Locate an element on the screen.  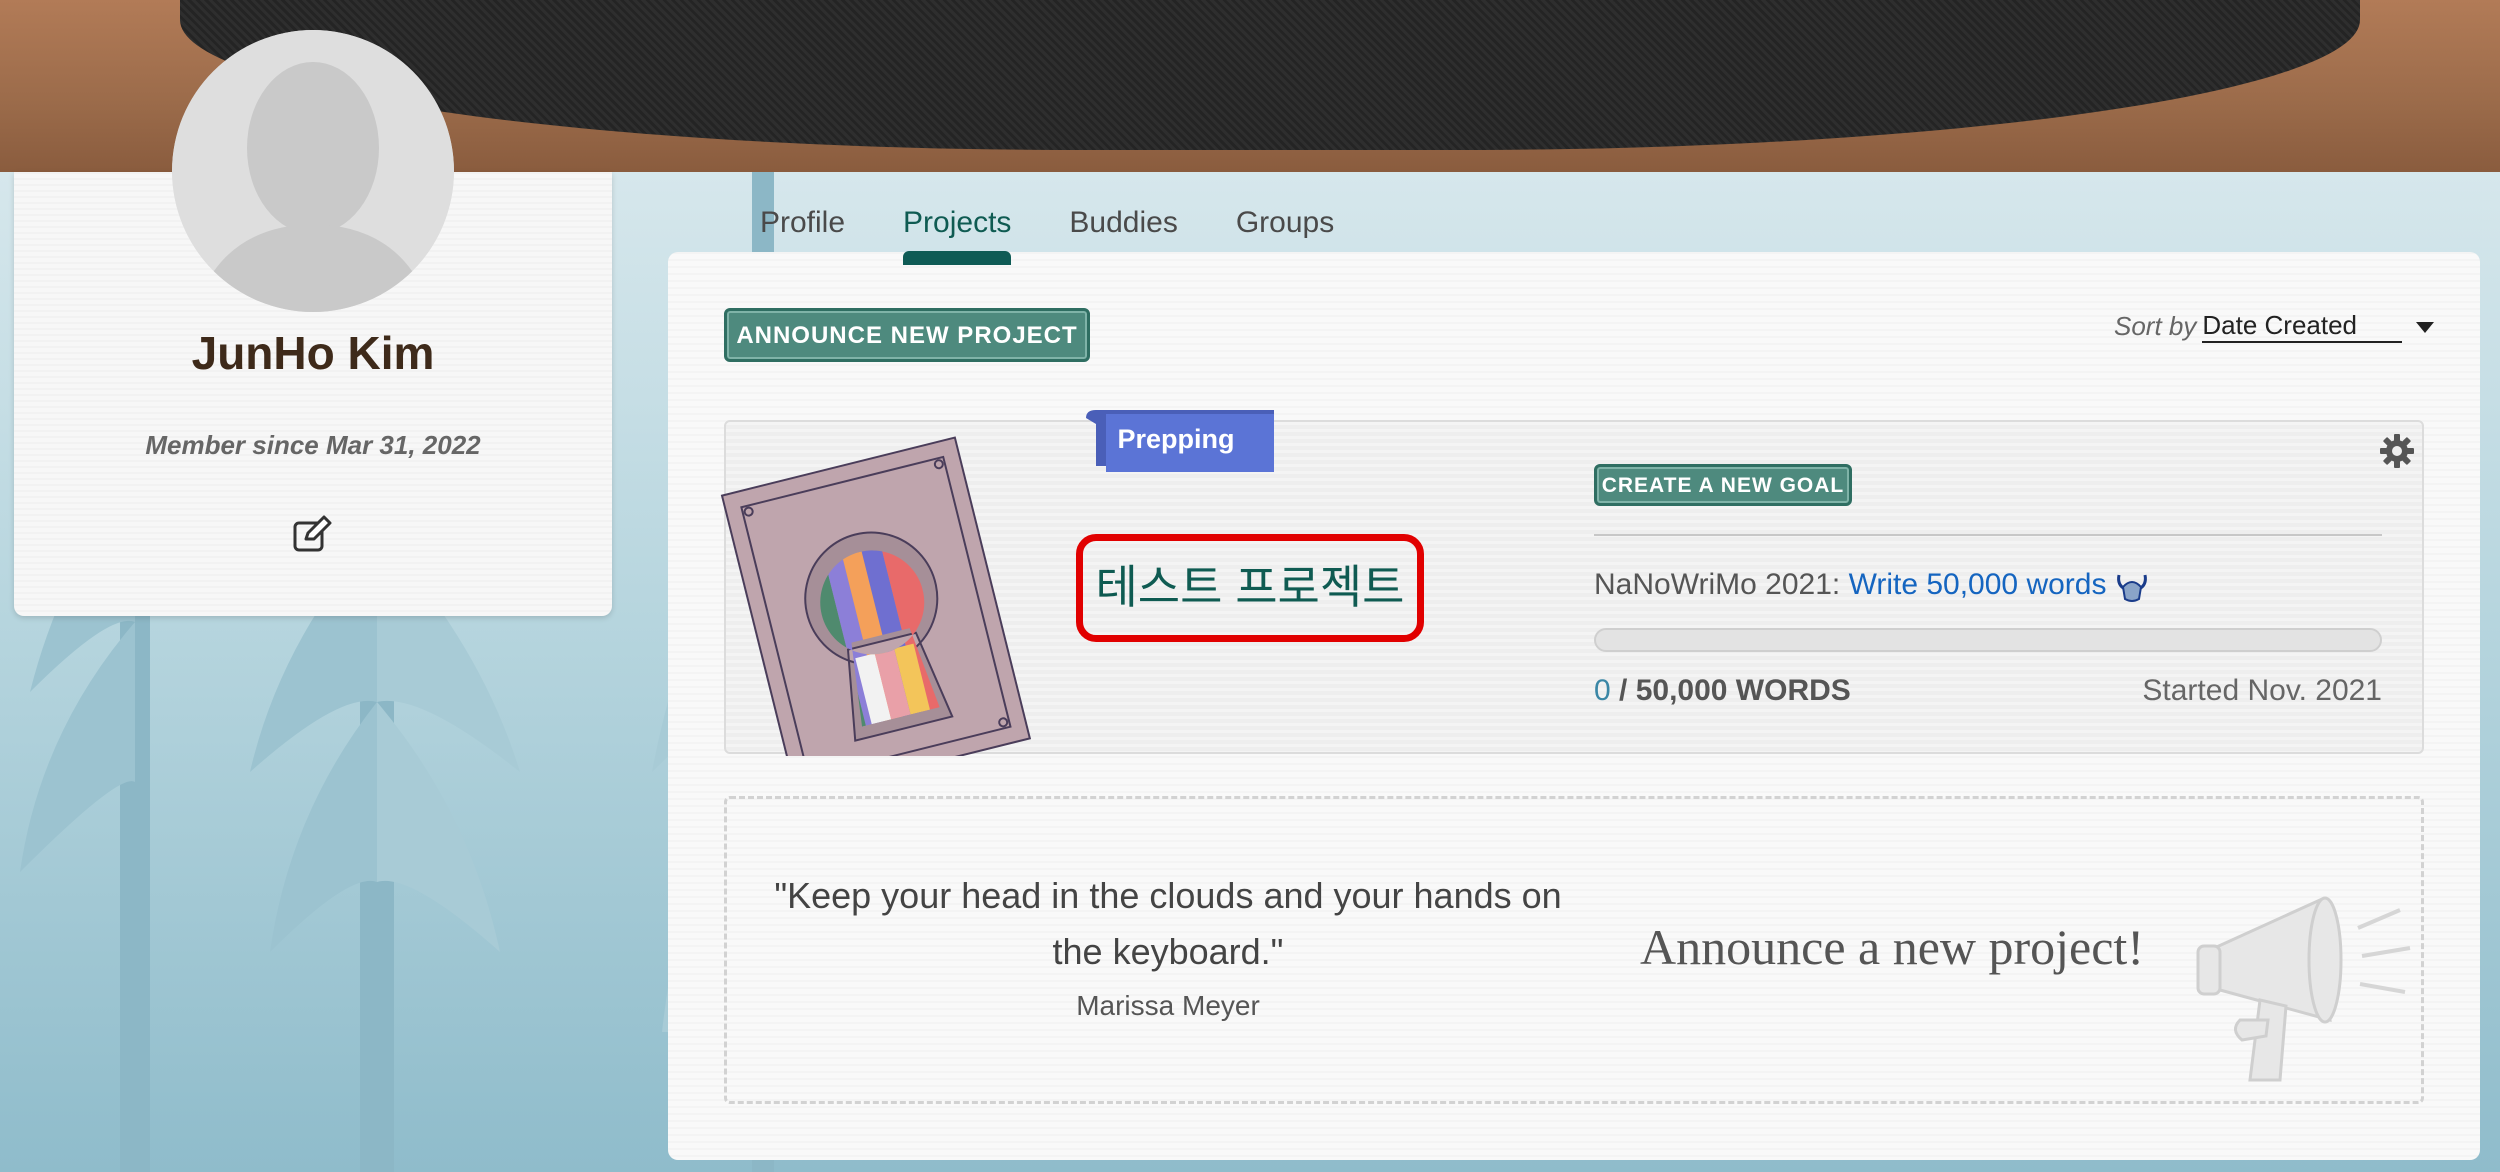
goal-line: NaNoWriMo 2021: Write 50,000 words is located at coordinates (1871, 585).